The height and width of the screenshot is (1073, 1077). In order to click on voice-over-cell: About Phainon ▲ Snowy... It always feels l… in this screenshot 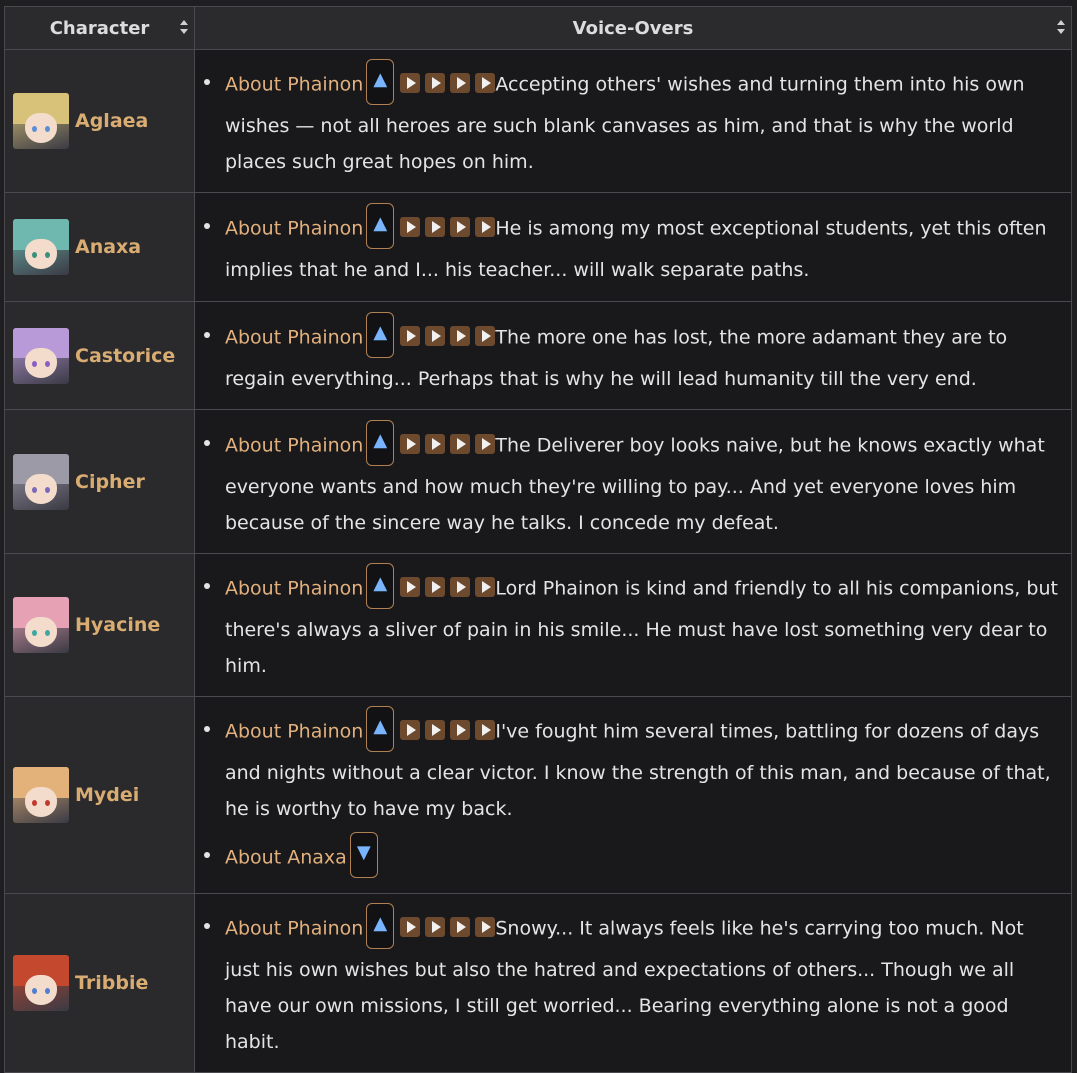, I will do `click(633, 983)`.